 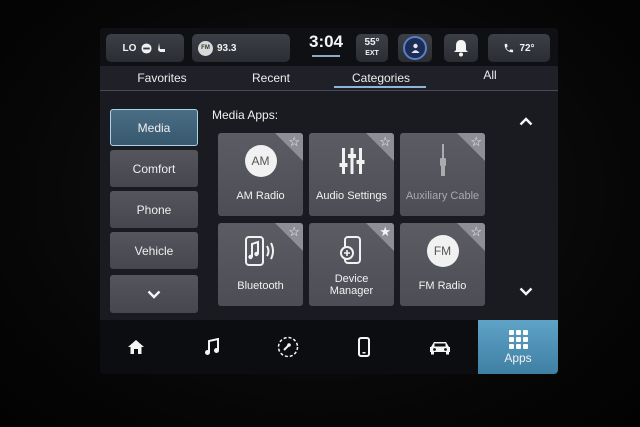 What do you see at coordinates (527, 48) in the screenshot?
I see `cabin-temp-value: 72°` at bounding box center [527, 48].